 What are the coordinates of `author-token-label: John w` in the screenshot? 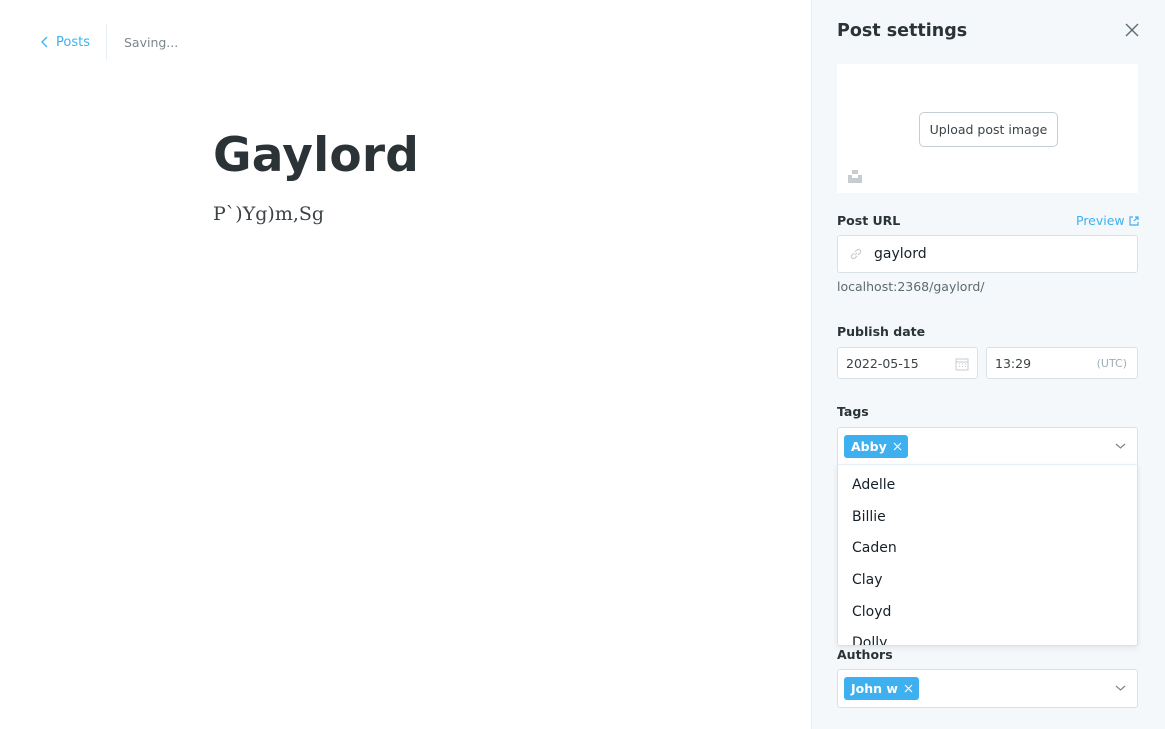 It's located at (874, 688).